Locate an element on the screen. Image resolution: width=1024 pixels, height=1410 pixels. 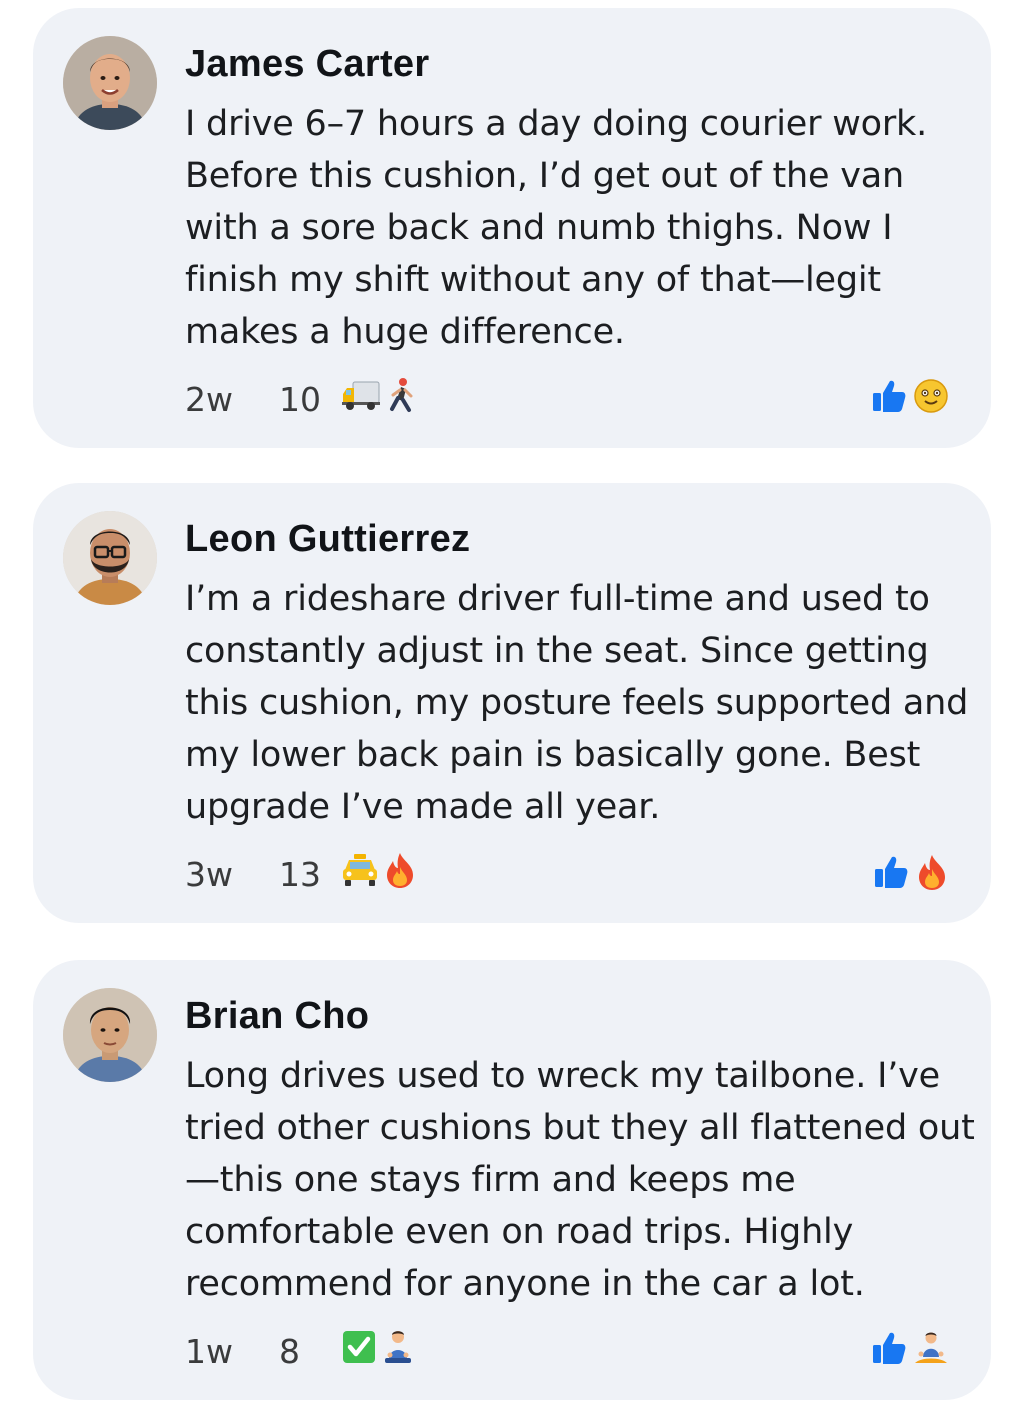
delivery-truck-icon is located at coordinates (361, 399).